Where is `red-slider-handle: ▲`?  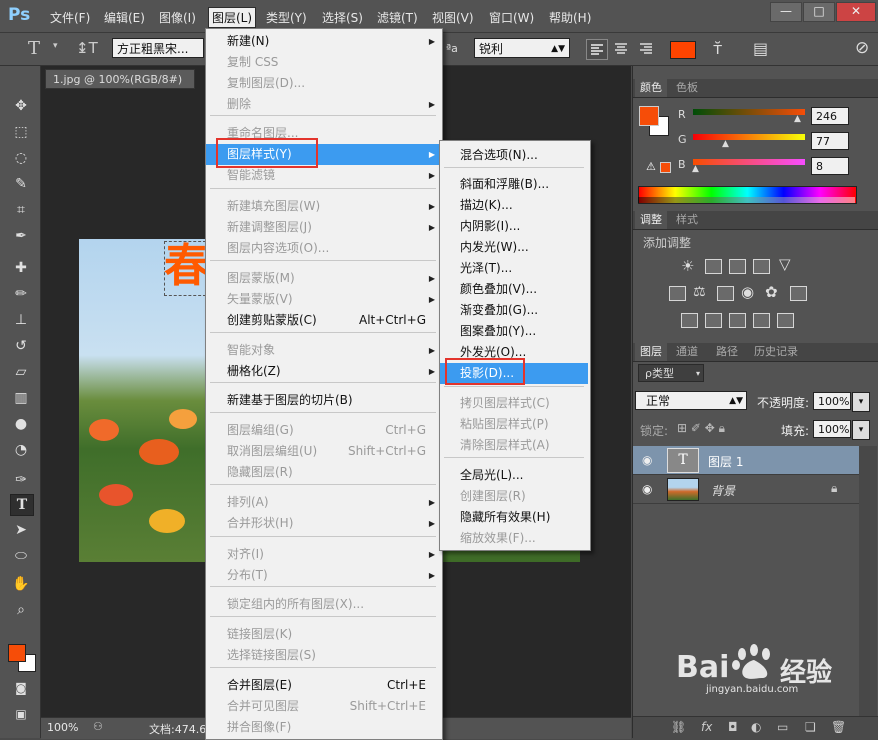
red-slider-handle: ▲ is located at coordinates (797, 119).